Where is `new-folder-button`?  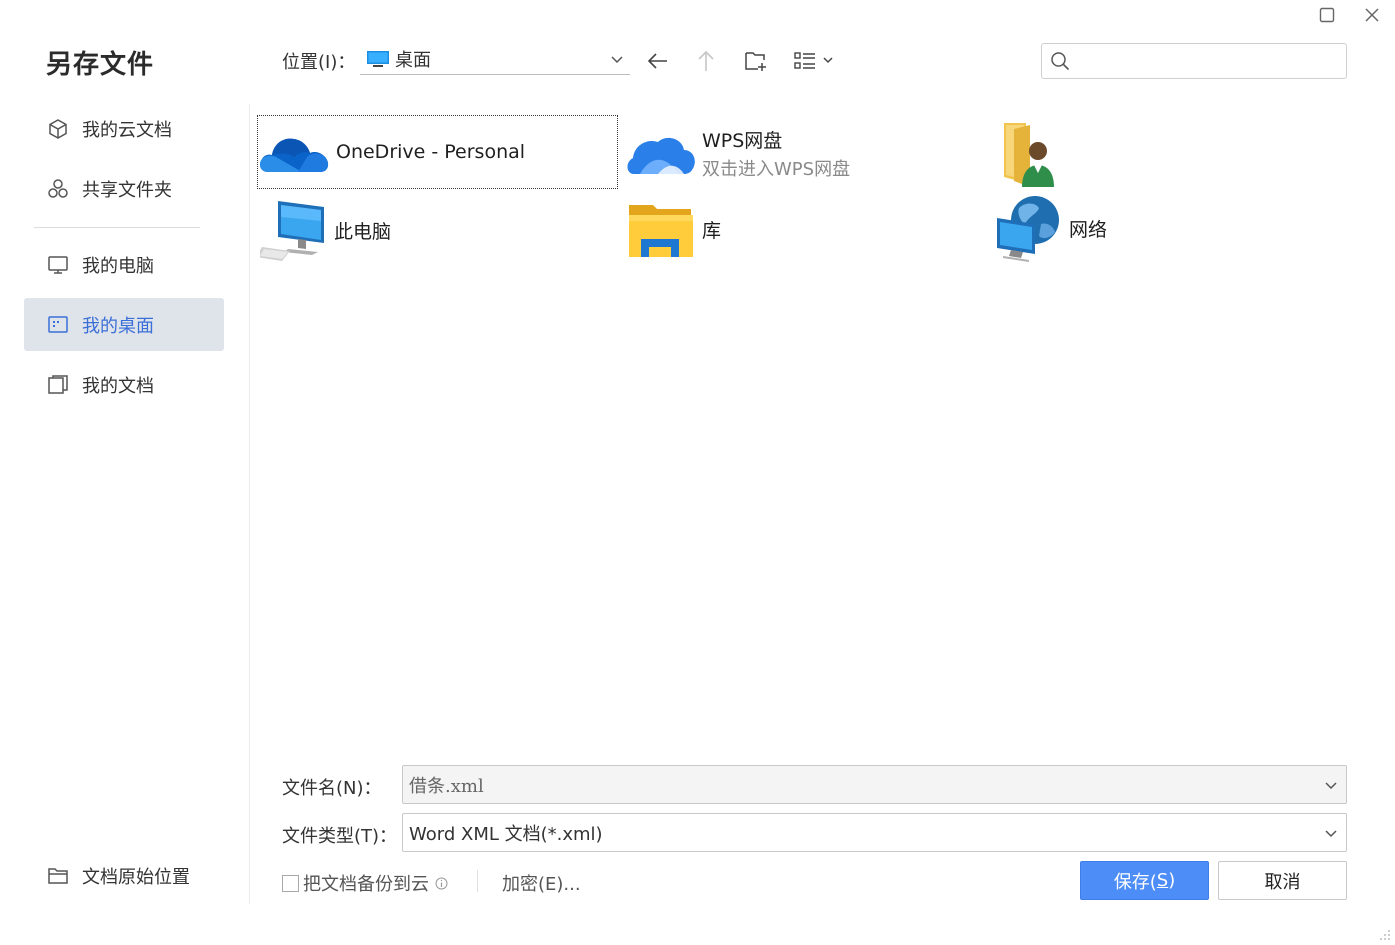 new-folder-button is located at coordinates (756, 61).